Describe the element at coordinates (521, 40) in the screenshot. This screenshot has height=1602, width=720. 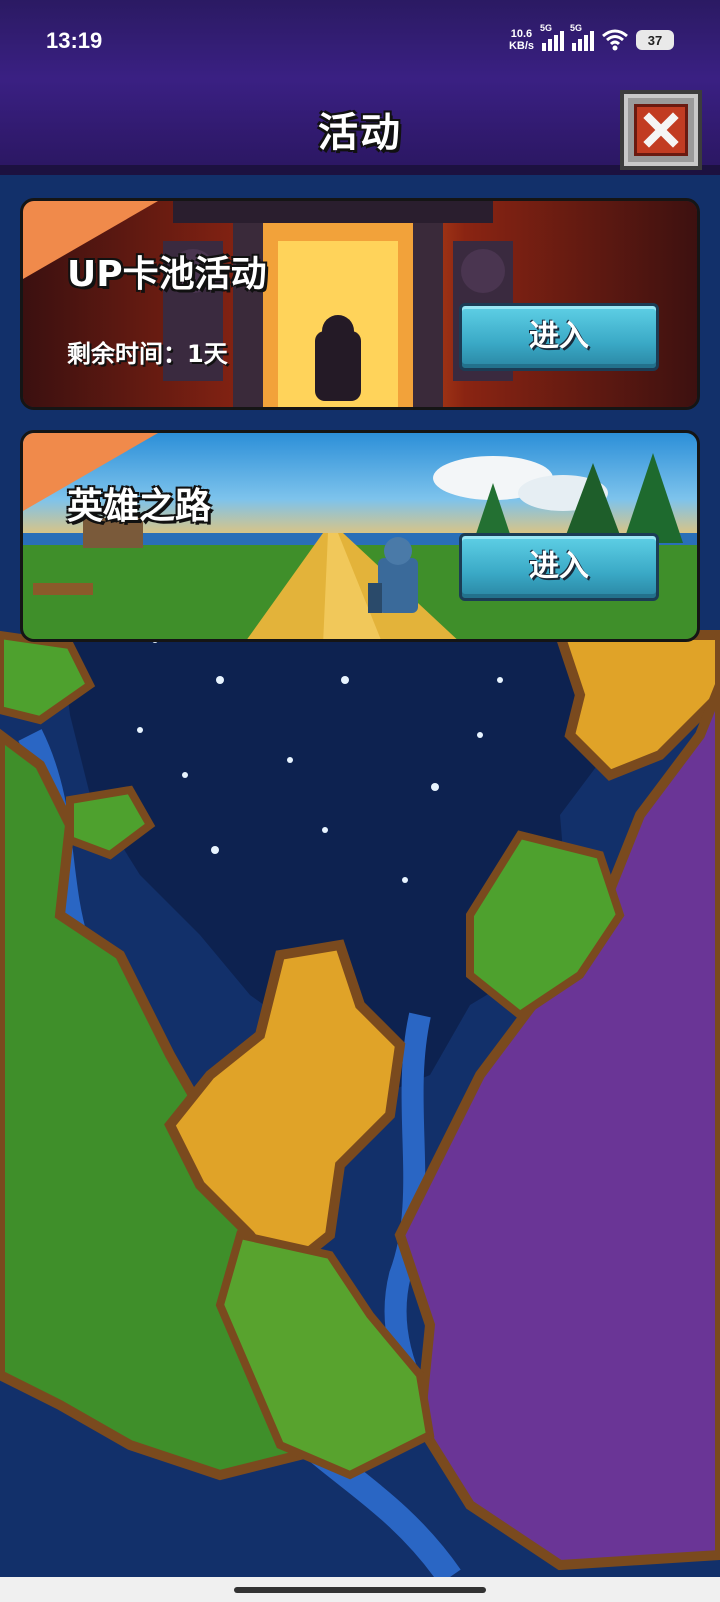
I see `network-speed: 10.6 KB/s` at that location.